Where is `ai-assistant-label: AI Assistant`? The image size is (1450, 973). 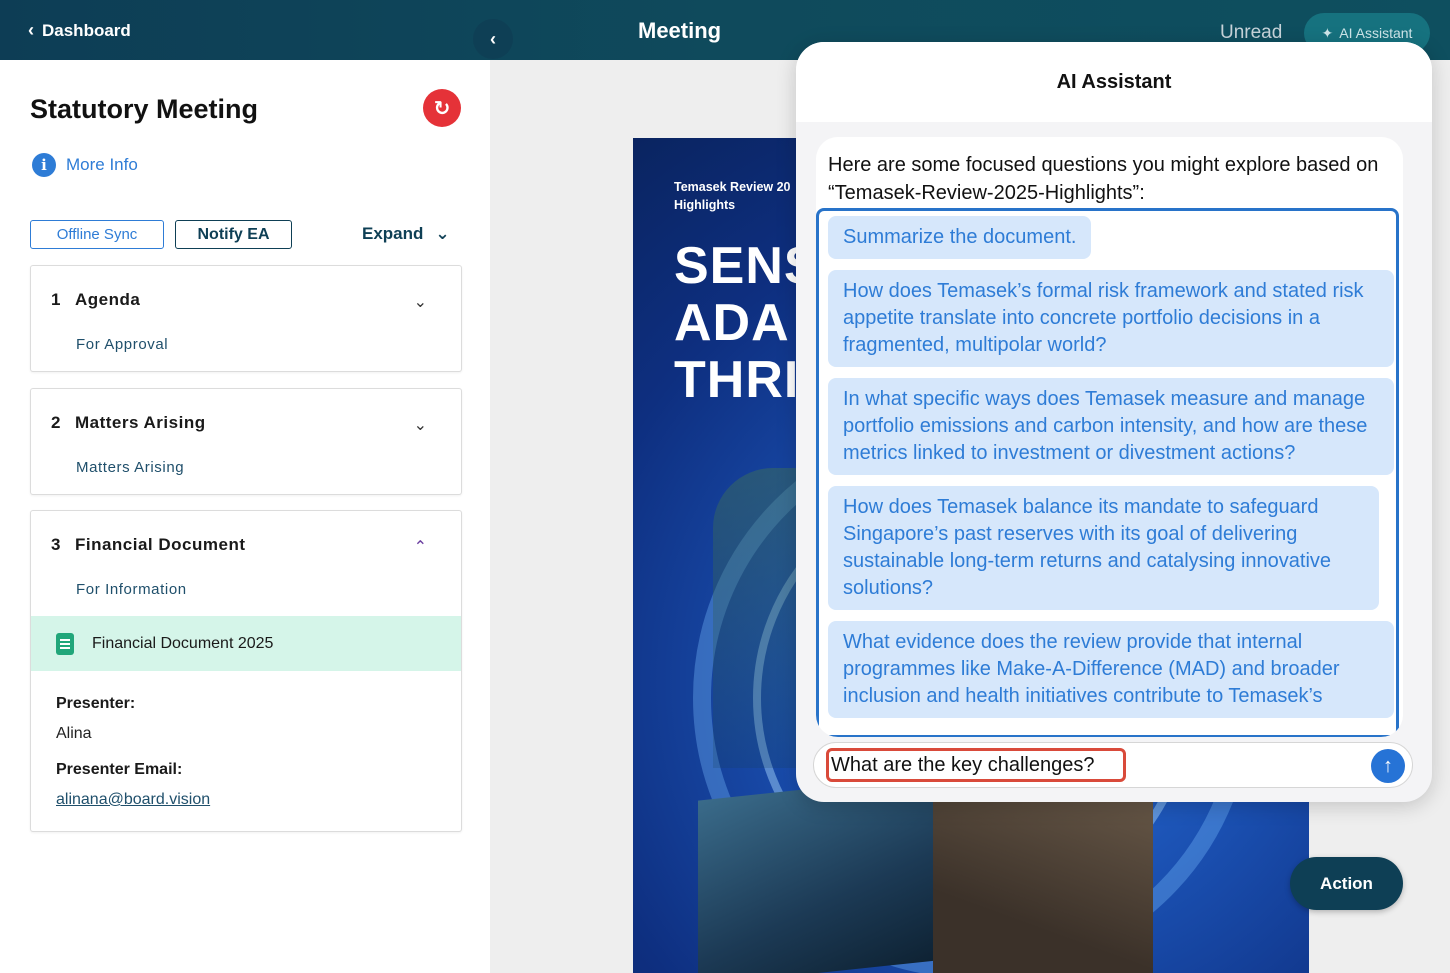
ai-assistant-label: AI Assistant is located at coordinates (1376, 33).